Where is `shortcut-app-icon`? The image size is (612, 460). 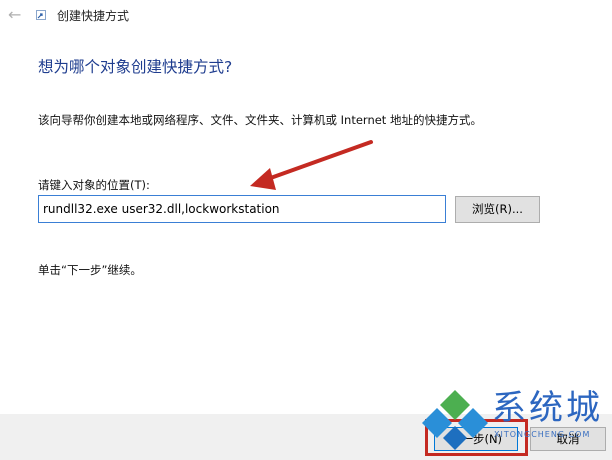
shortcut-app-icon is located at coordinates (41, 15).